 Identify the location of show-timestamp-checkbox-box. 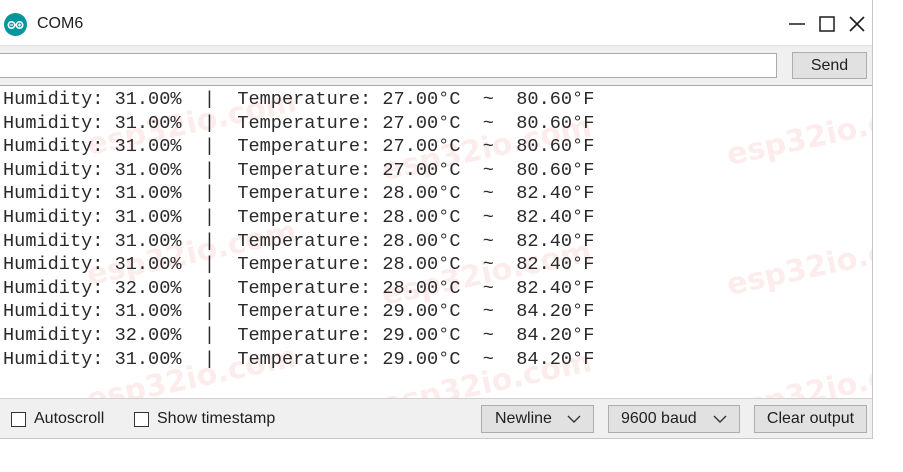
(141, 419).